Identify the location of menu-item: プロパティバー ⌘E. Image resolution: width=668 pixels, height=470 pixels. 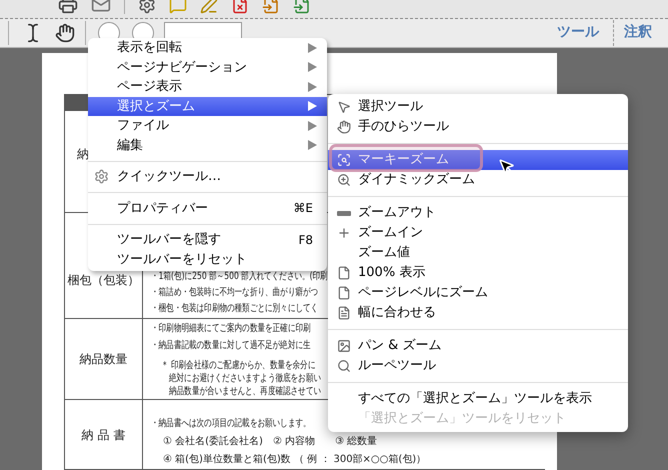
(207, 208).